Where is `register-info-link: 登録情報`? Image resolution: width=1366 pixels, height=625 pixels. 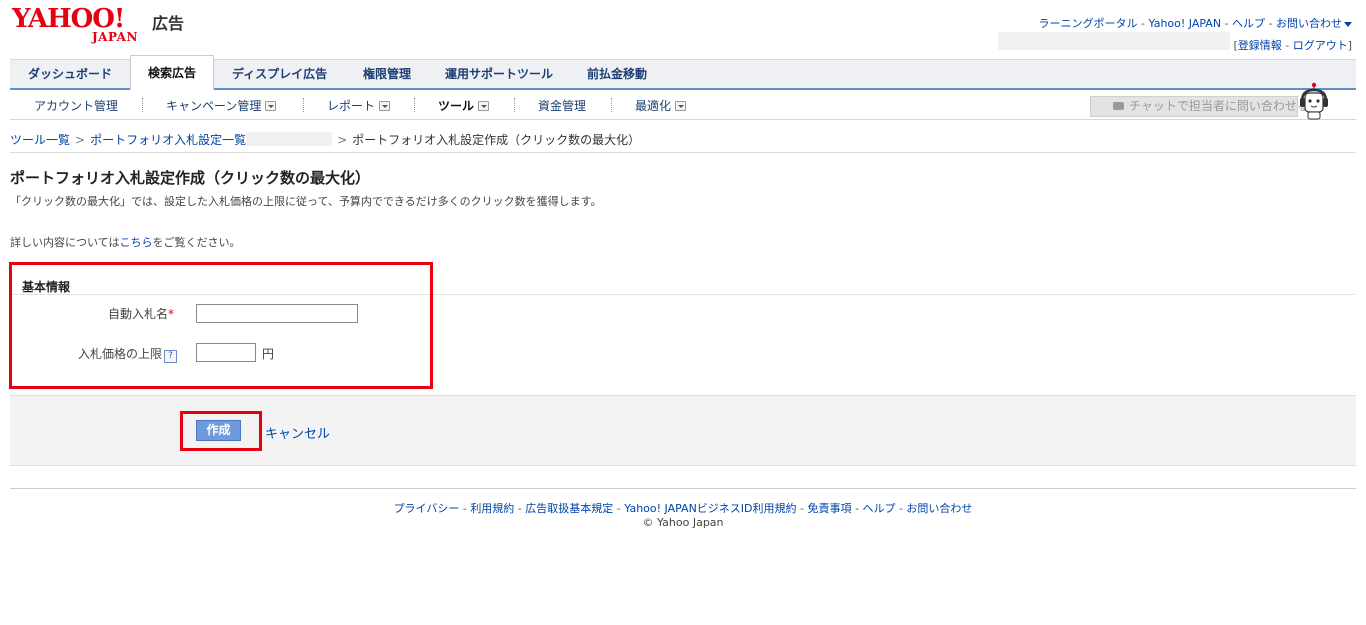 register-info-link: 登録情報 is located at coordinates (1260, 45).